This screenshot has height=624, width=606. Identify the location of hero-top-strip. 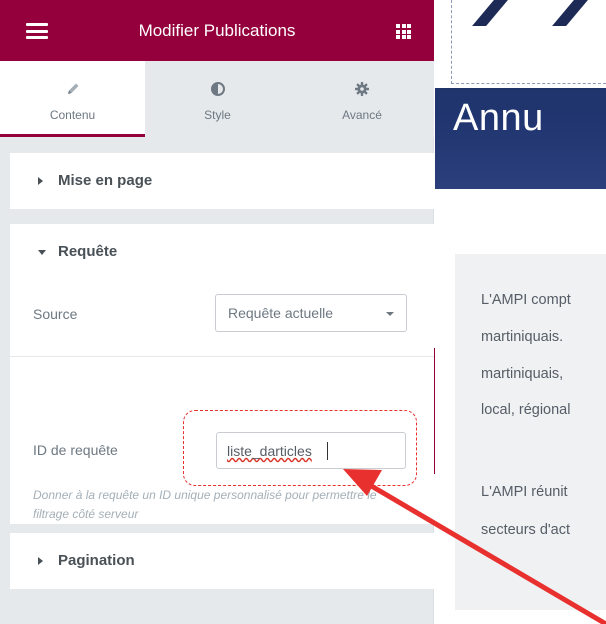
(520, 44).